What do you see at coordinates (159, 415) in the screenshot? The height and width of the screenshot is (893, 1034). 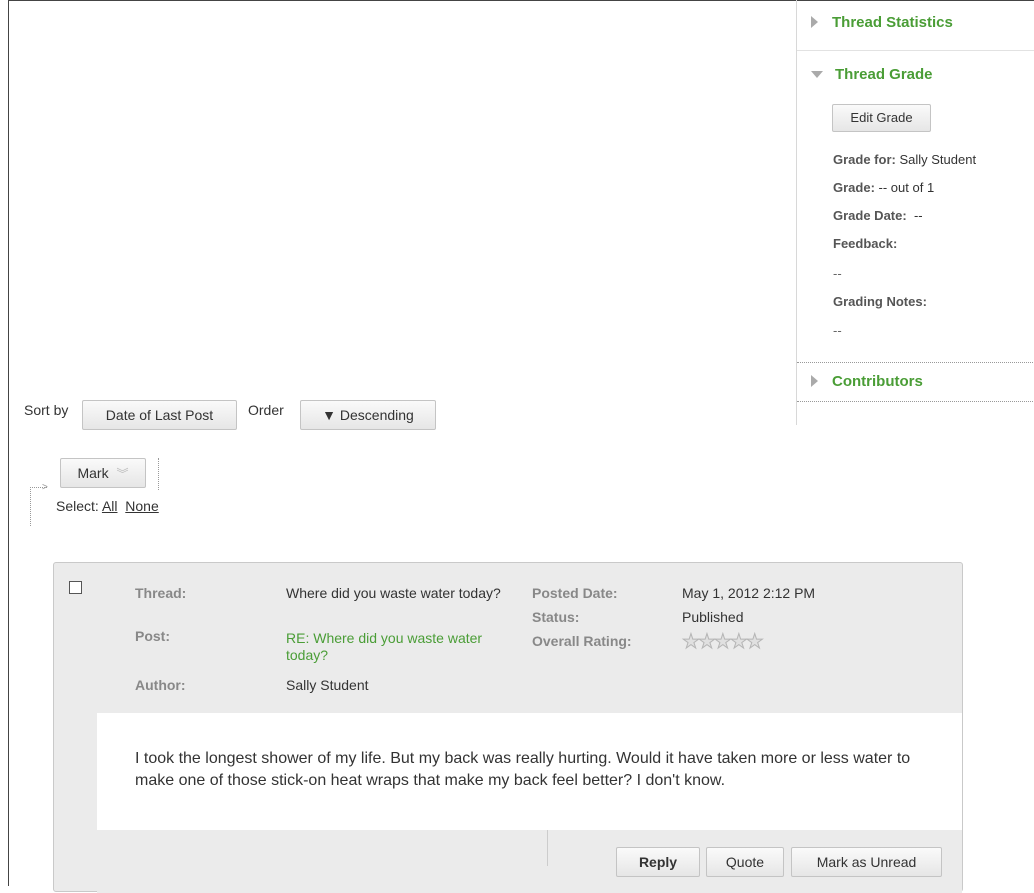 I see `sort-by-button: Date of Last Post` at bounding box center [159, 415].